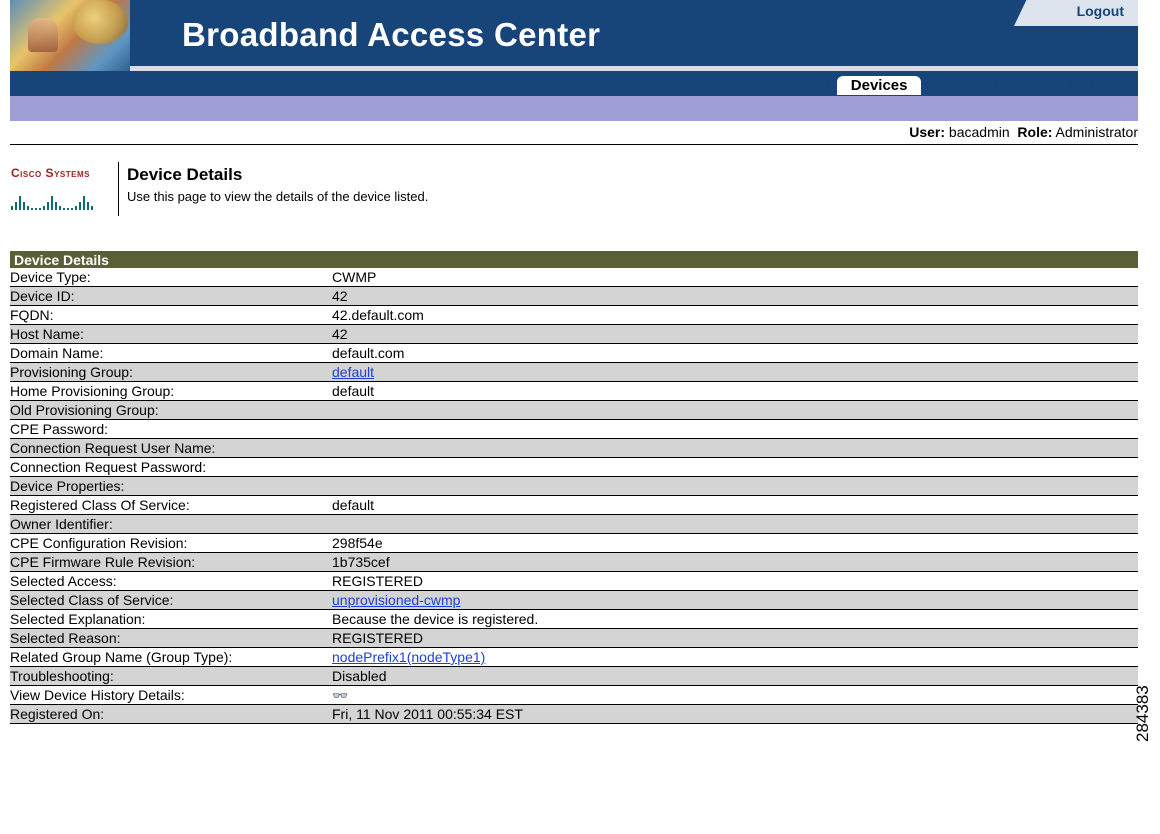 The height and width of the screenshot is (834, 1160). Describe the element at coordinates (769, 85) in the screenshot. I see `nav-configuration: Configuration` at that location.